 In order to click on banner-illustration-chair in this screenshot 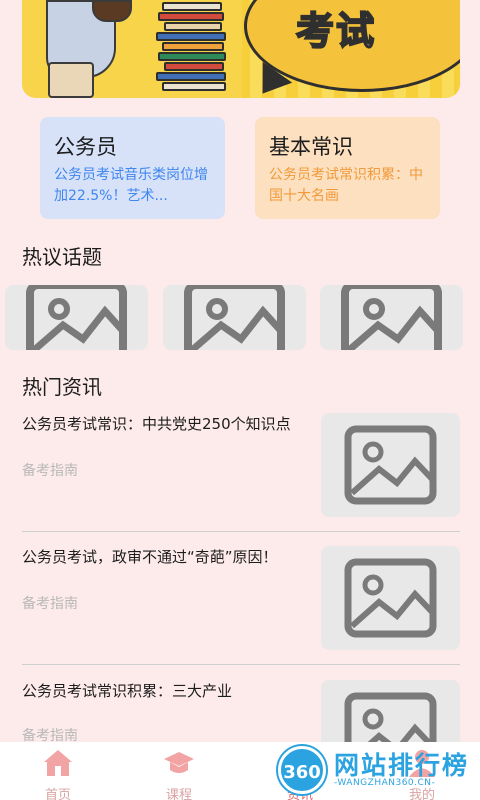, I will do `click(71, 80)`.